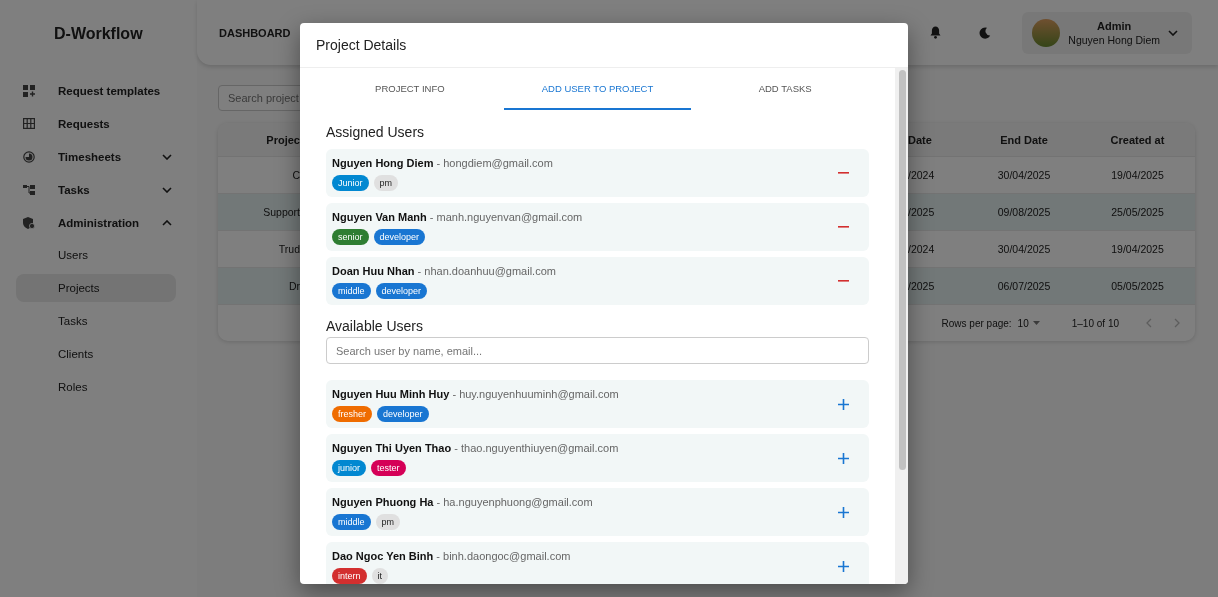  Describe the element at coordinates (98, 34) in the screenshot. I see `app-brand: D-Workflow` at that location.